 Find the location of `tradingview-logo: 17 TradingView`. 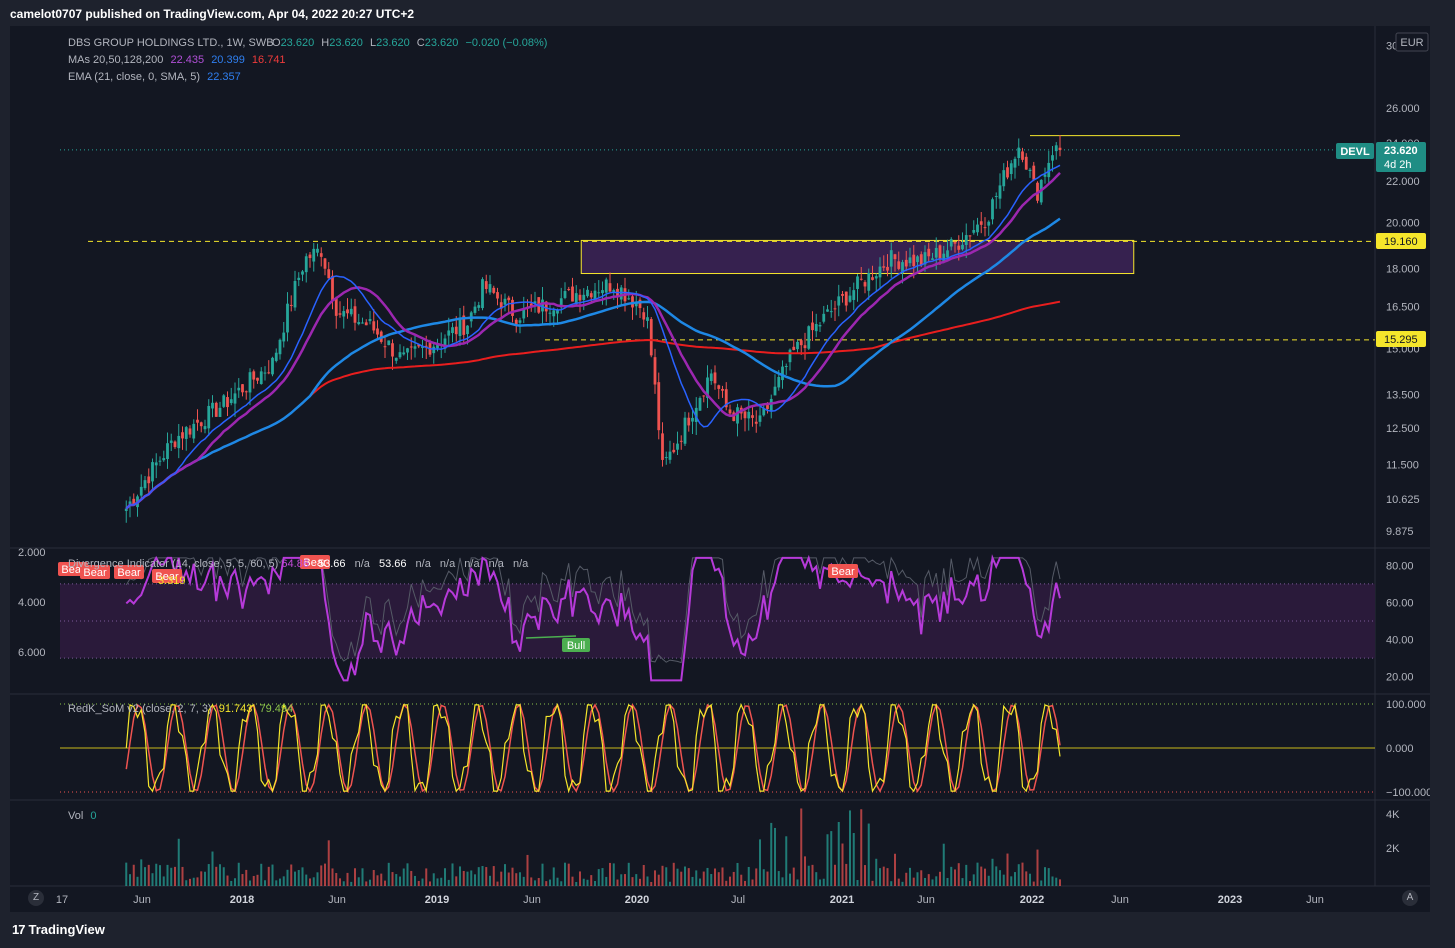

tradingview-logo: 17 TradingView is located at coordinates (58, 929).